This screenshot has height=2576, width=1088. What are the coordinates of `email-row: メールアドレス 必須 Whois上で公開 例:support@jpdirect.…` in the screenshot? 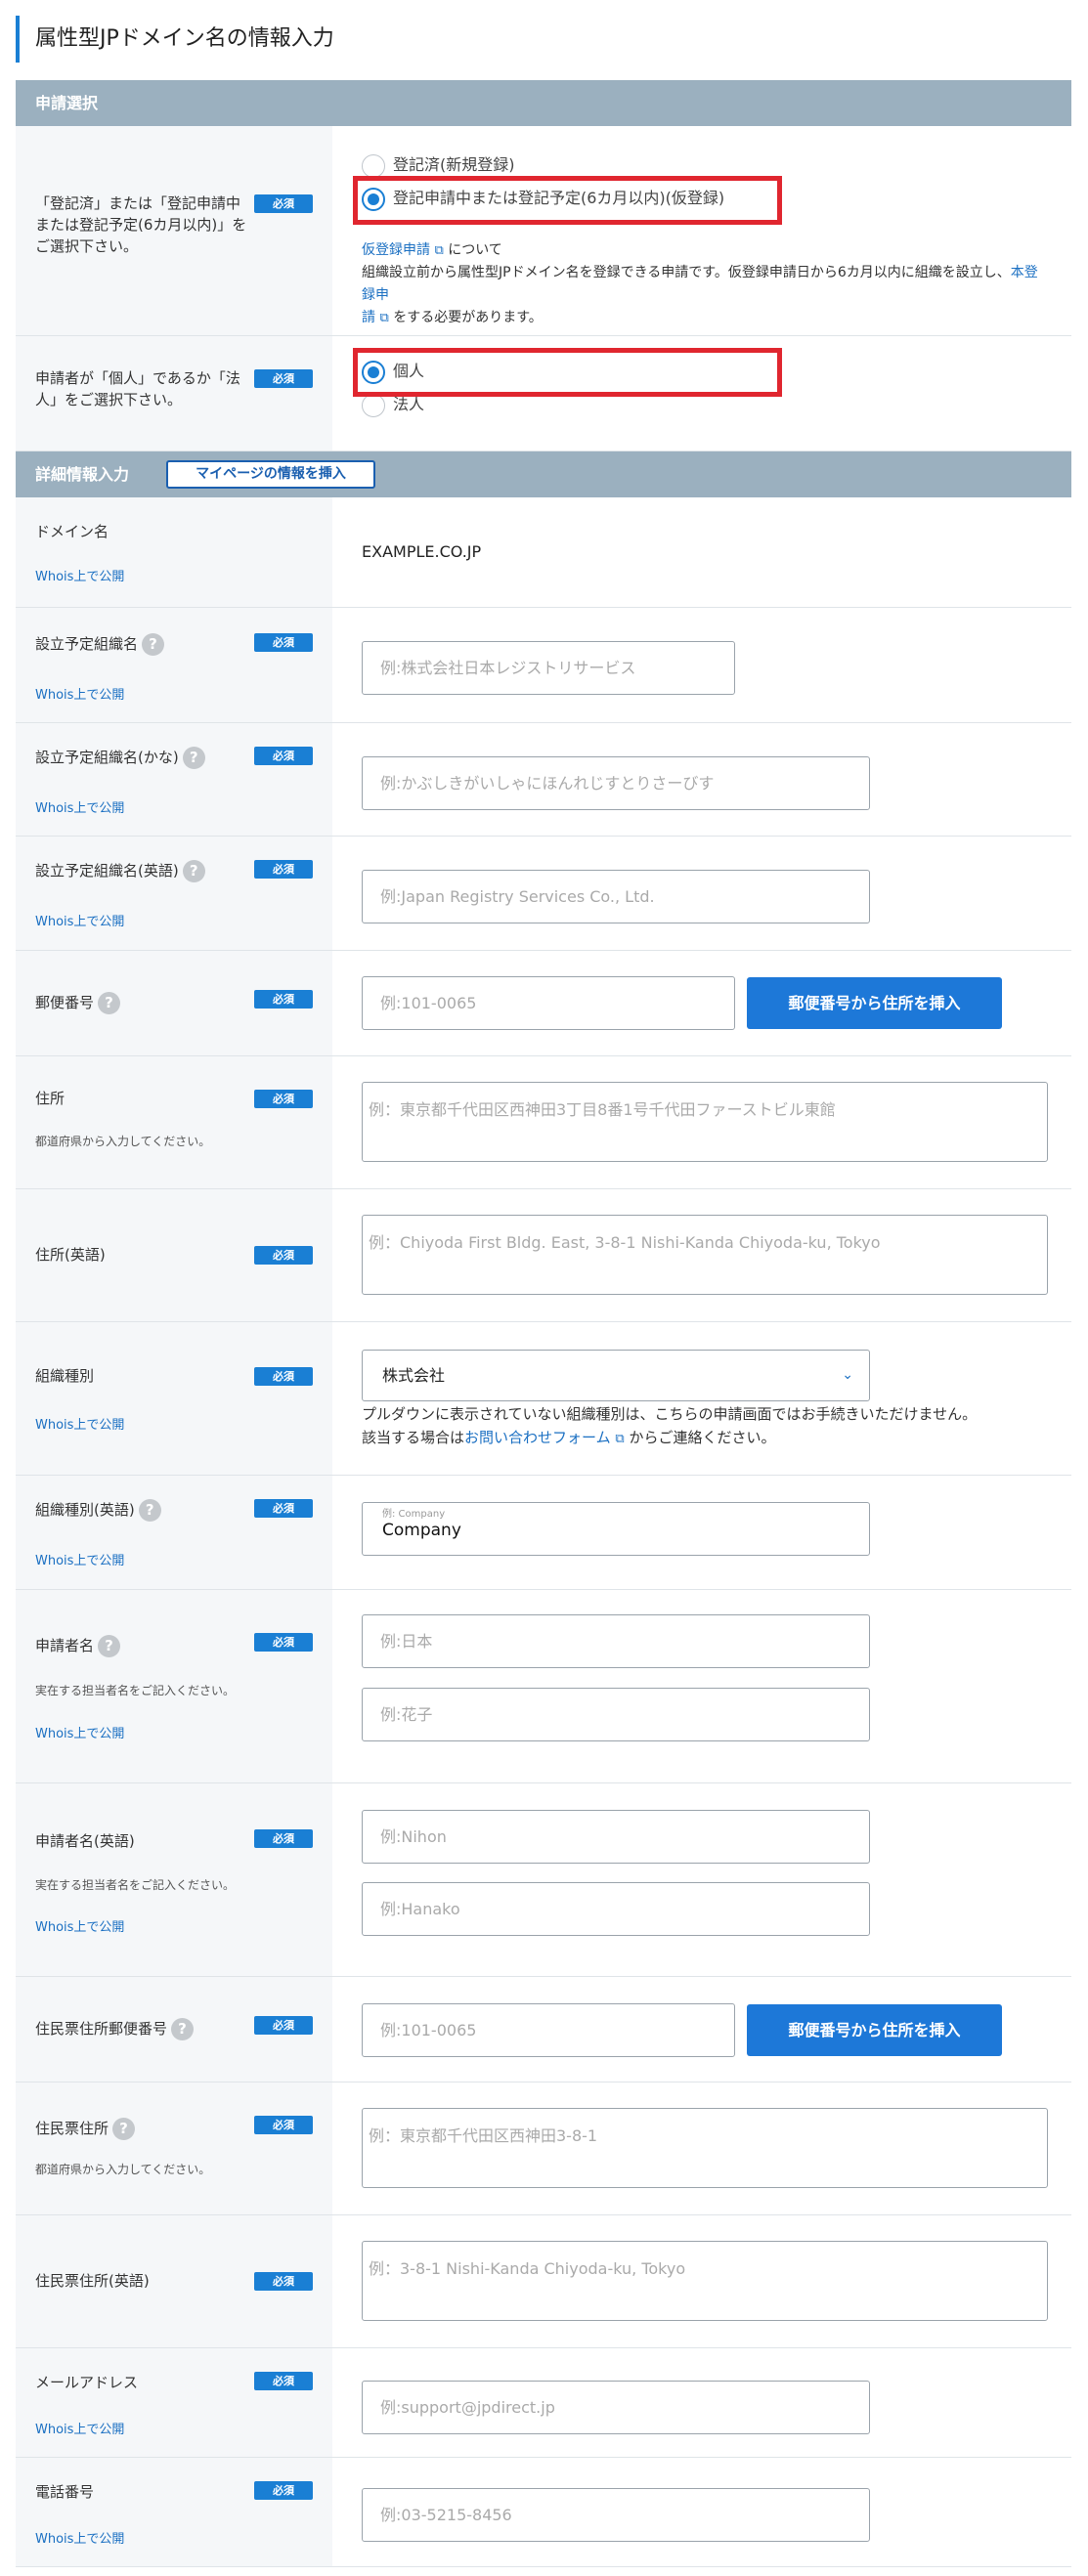 It's located at (543, 2403).